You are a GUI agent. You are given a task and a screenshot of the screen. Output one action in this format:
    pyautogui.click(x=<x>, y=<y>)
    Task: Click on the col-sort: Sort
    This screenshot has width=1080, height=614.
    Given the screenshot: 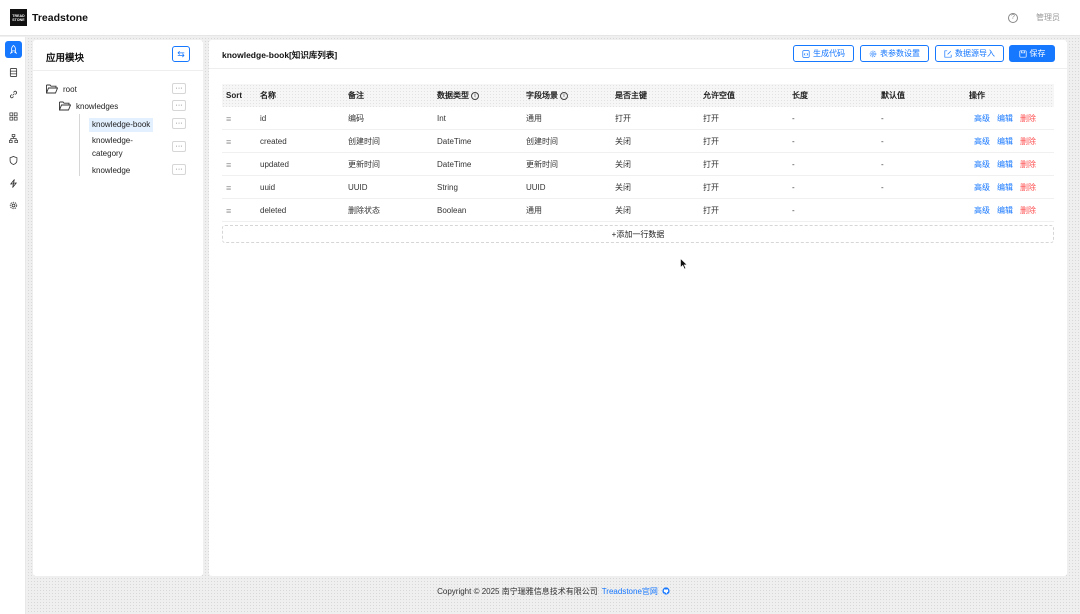 What is the action you would take?
    pyautogui.click(x=234, y=95)
    